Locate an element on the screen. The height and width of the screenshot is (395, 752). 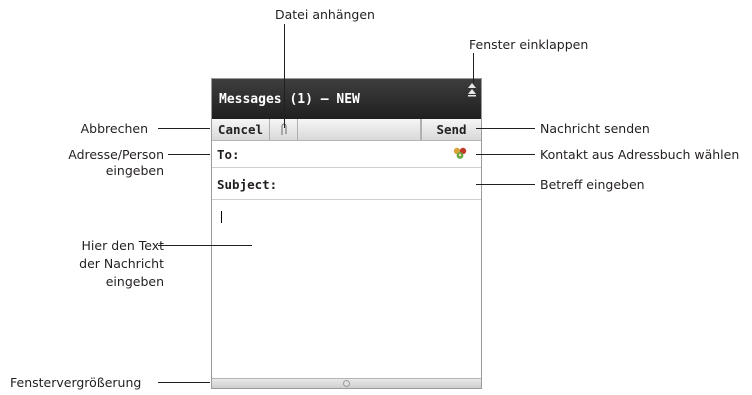
callout-contact: Kontakt aus Adressbuch wählen is located at coordinates (640, 154).